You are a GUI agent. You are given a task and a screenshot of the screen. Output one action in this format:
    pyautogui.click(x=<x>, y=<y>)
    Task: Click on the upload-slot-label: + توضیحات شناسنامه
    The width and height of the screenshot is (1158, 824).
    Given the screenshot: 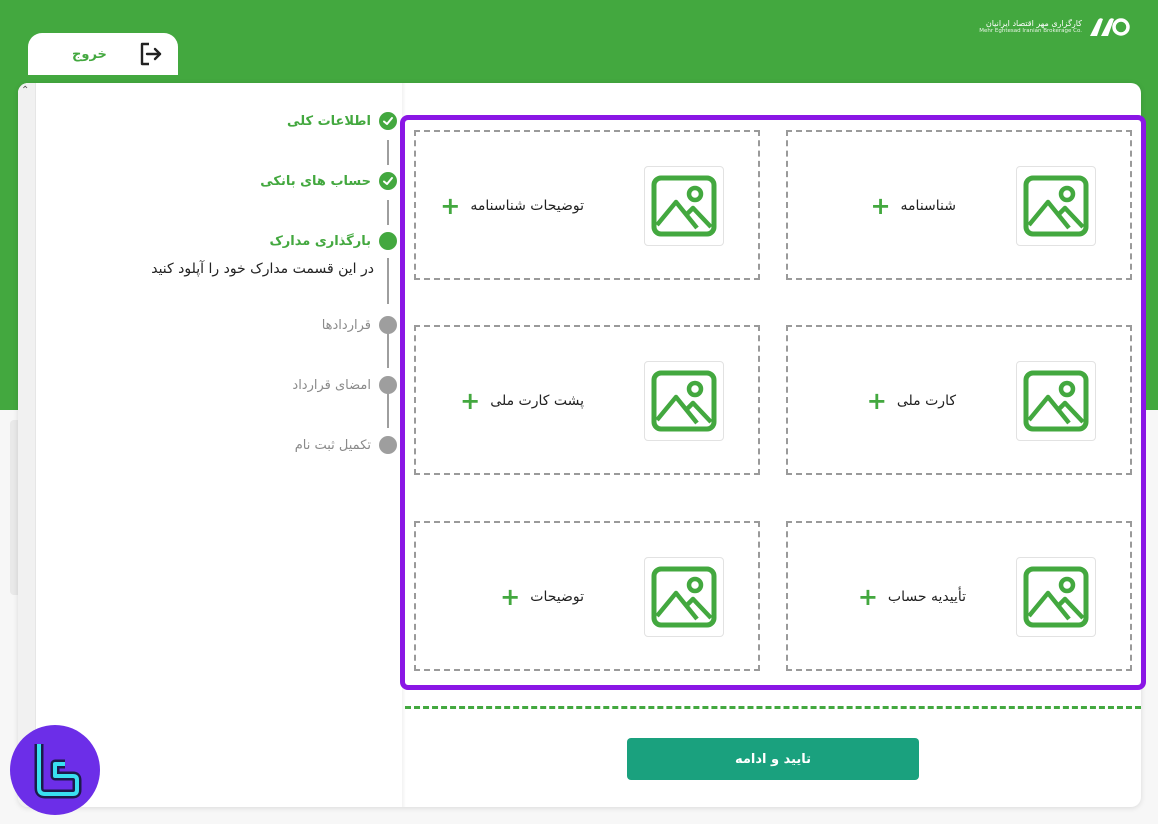 What is the action you would take?
    pyautogui.click(x=512, y=206)
    